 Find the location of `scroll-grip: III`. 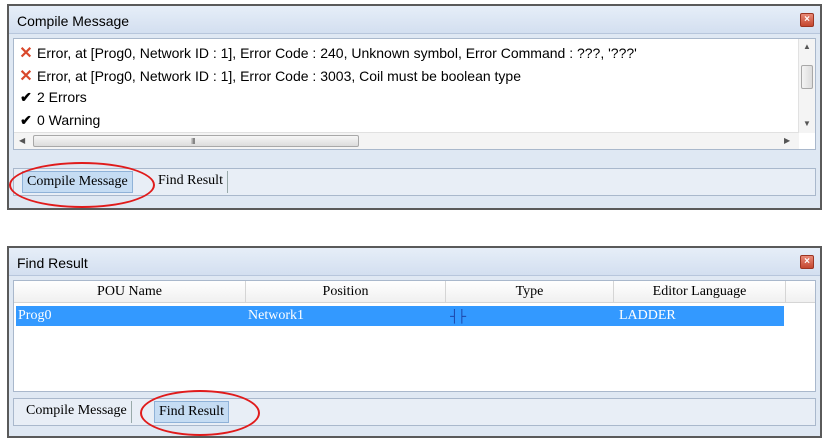

scroll-grip: III is located at coordinates (193, 141).